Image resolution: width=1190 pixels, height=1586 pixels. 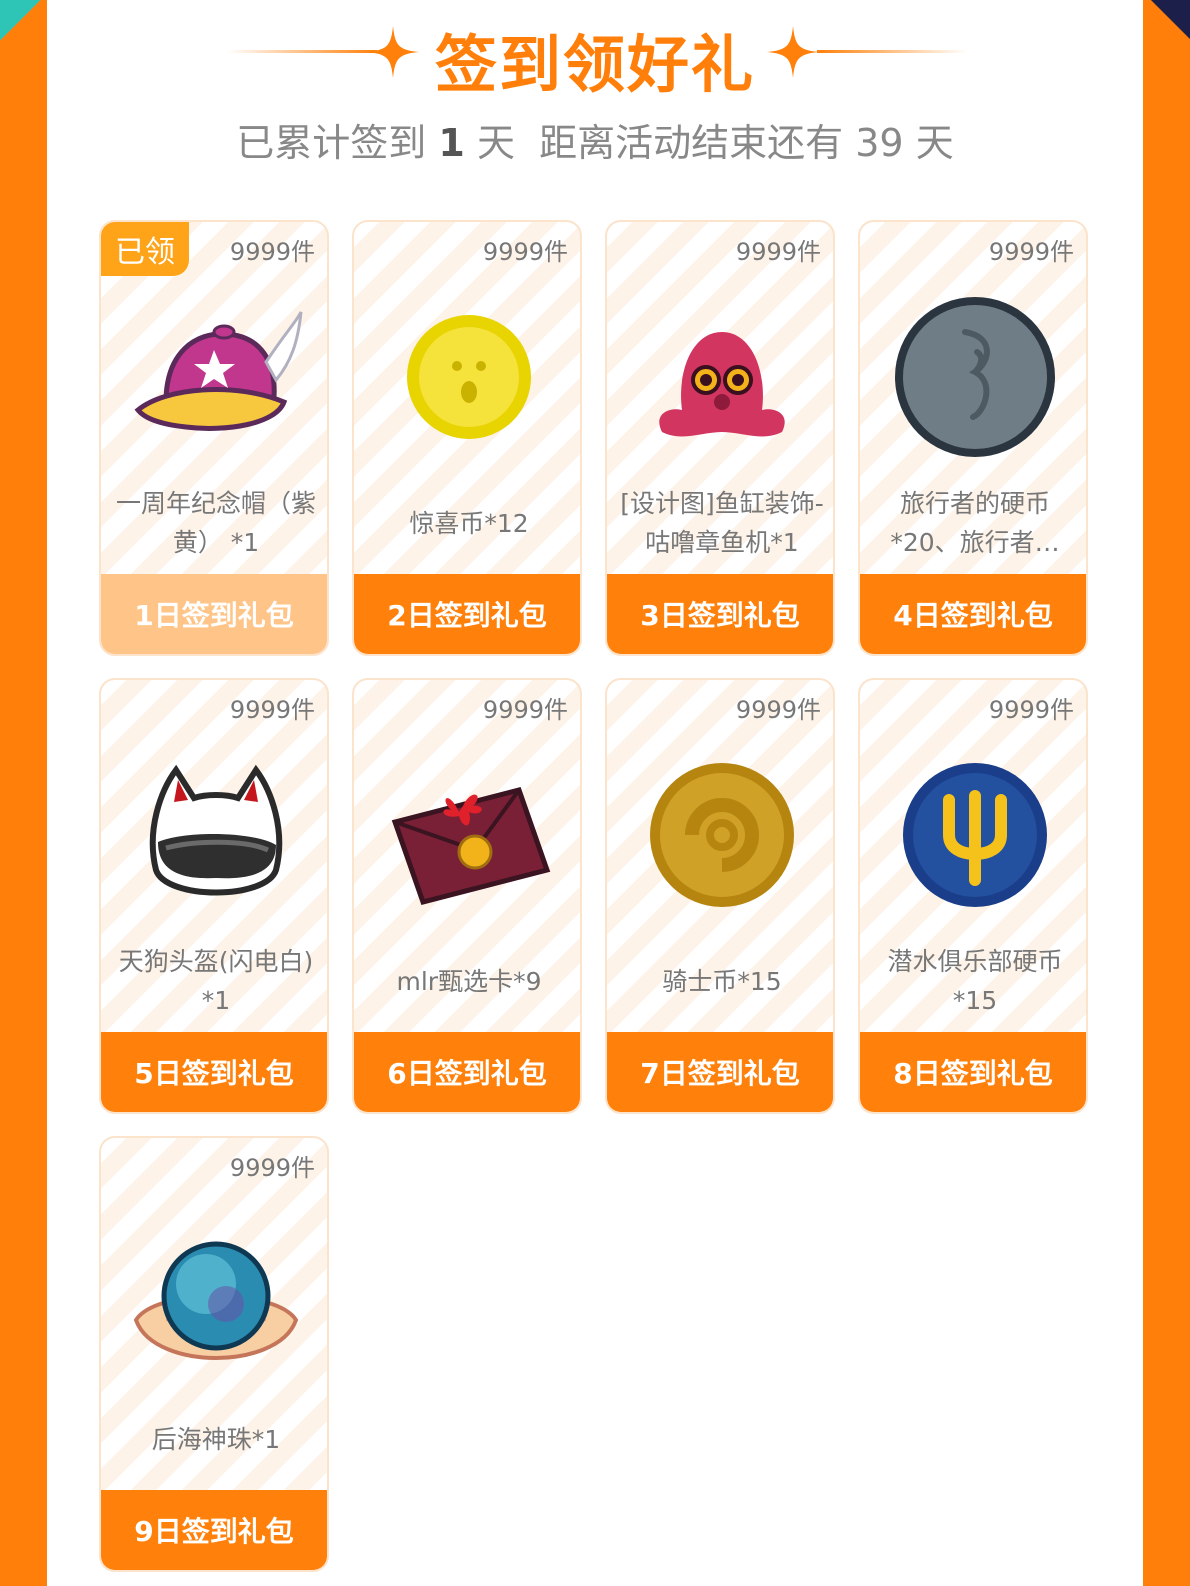 What do you see at coordinates (469, 981) in the screenshot?
I see `reward-name: mlr甄选卡*9` at bounding box center [469, 981].